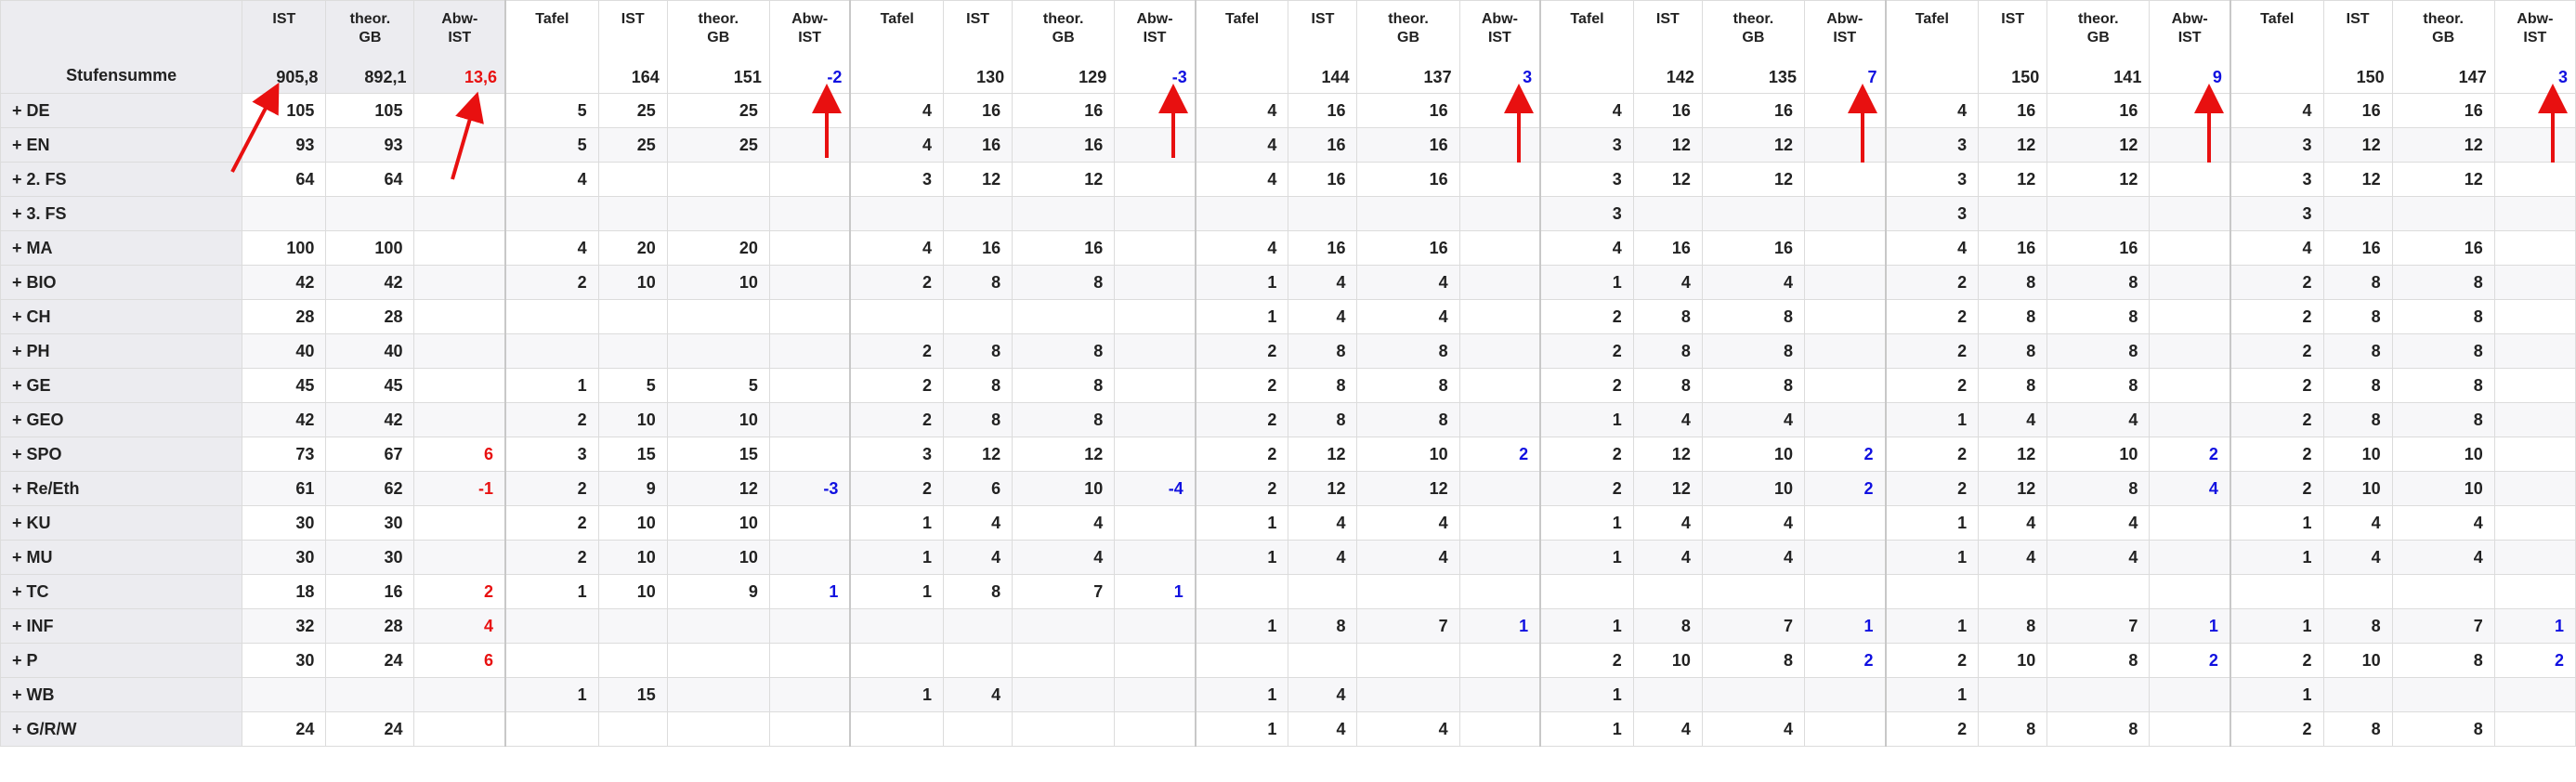  I want to click on table-row: + INF 32 28 4 1 8 7 1 1 8 7 1 1 8 7 1 1 8 7 1, so click(1288, 626).